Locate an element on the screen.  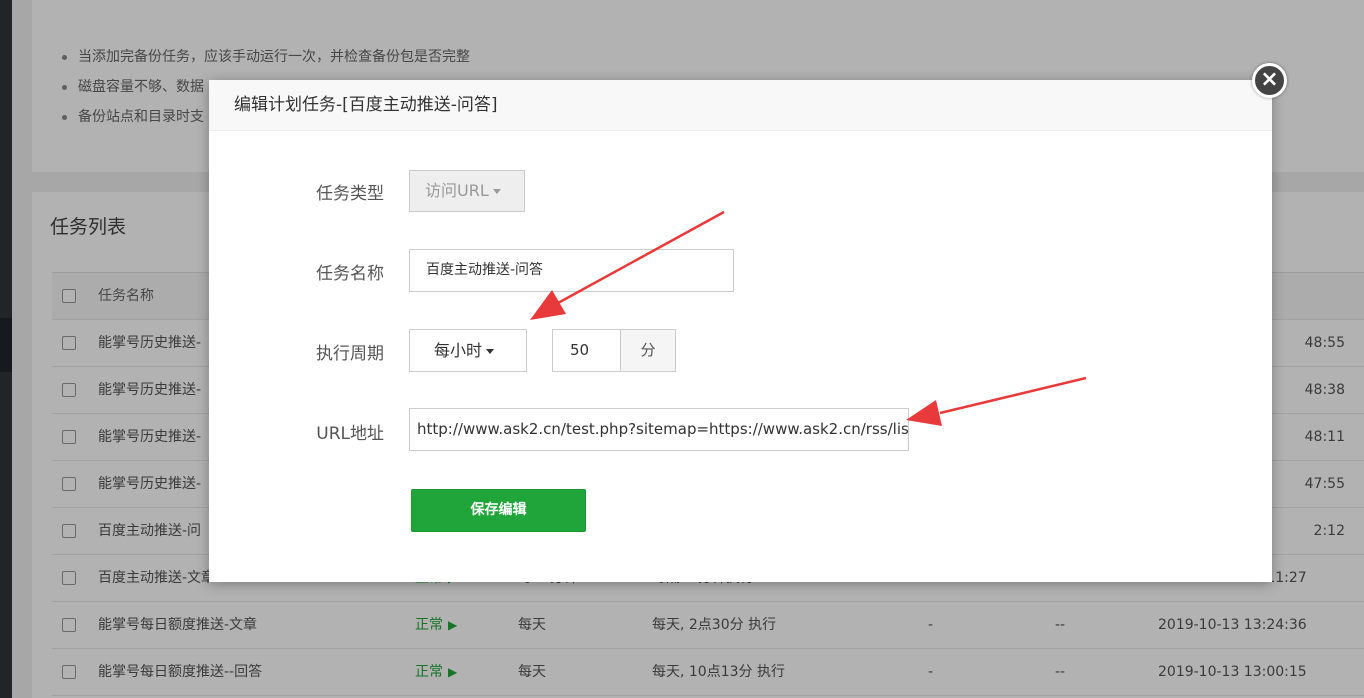
cycle-label: 执行周期 is located at coordinates (350, 354).